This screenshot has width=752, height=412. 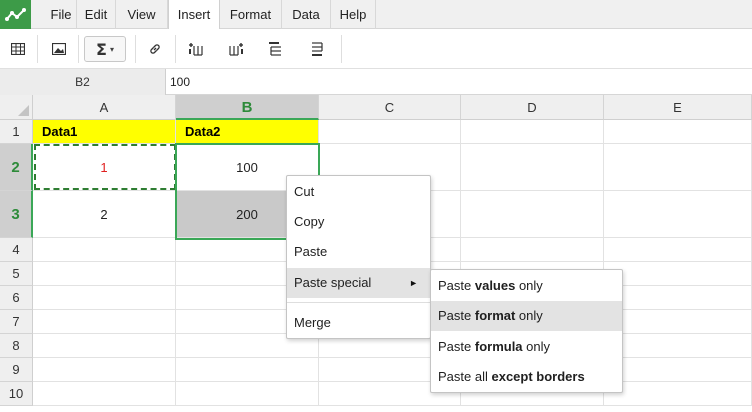 What do you see at coordinates (358, 192) in the screenshot?
I see `context-menu-cut: Cut` at bounding box center [358, 192].